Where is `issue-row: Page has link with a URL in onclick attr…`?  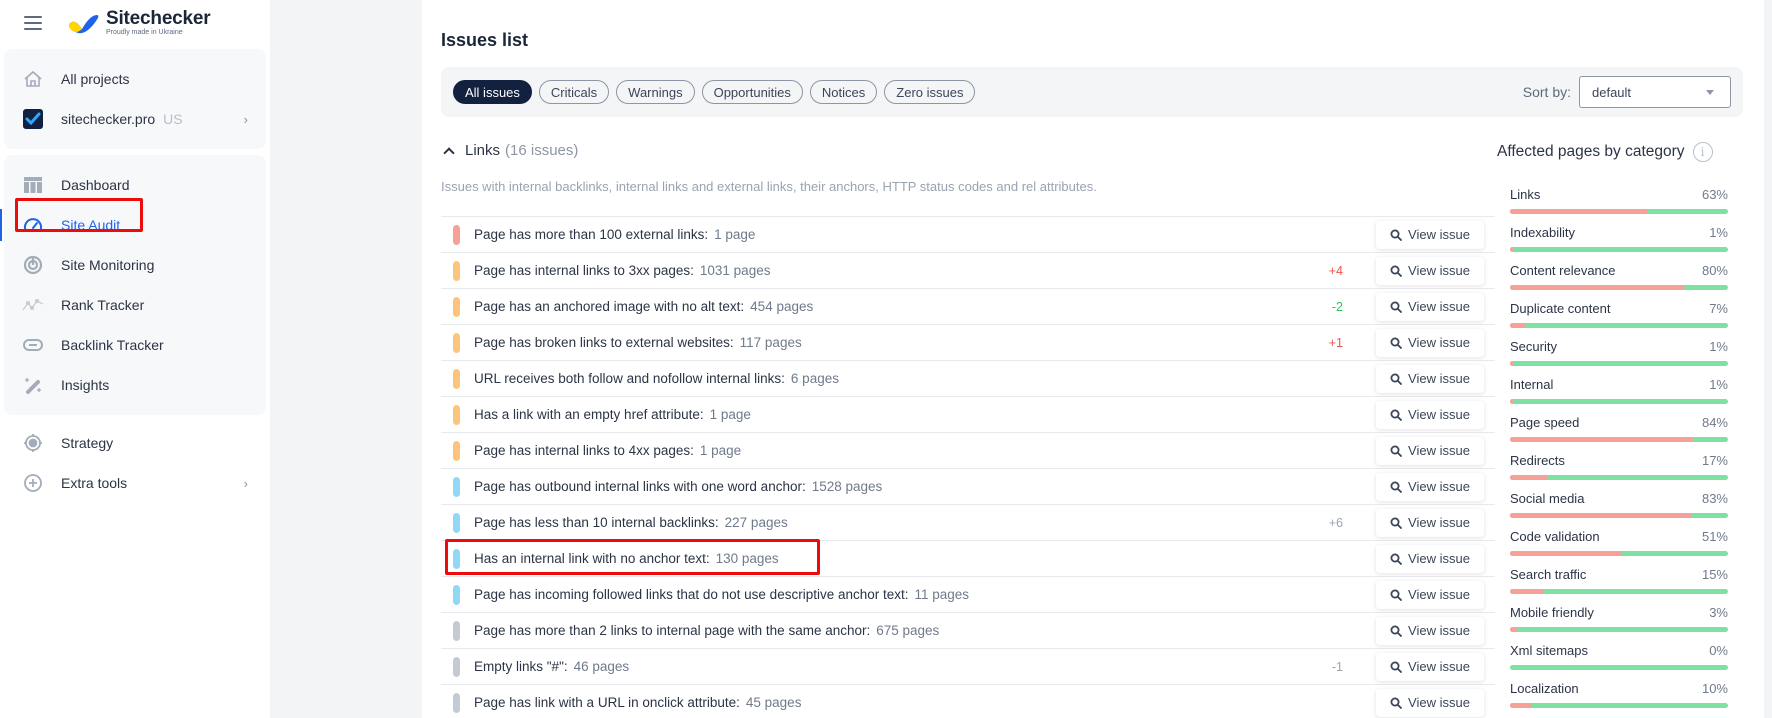 issue-row: Page has link with a URL in onclick attr… is located at coordinates (968, 701).